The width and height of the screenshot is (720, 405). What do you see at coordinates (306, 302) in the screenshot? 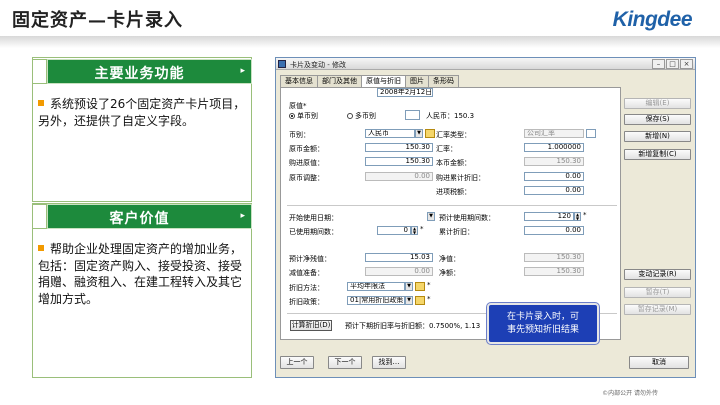
I see `dep-policy-label: 折旧政策：` at bounding box center [306, 302].